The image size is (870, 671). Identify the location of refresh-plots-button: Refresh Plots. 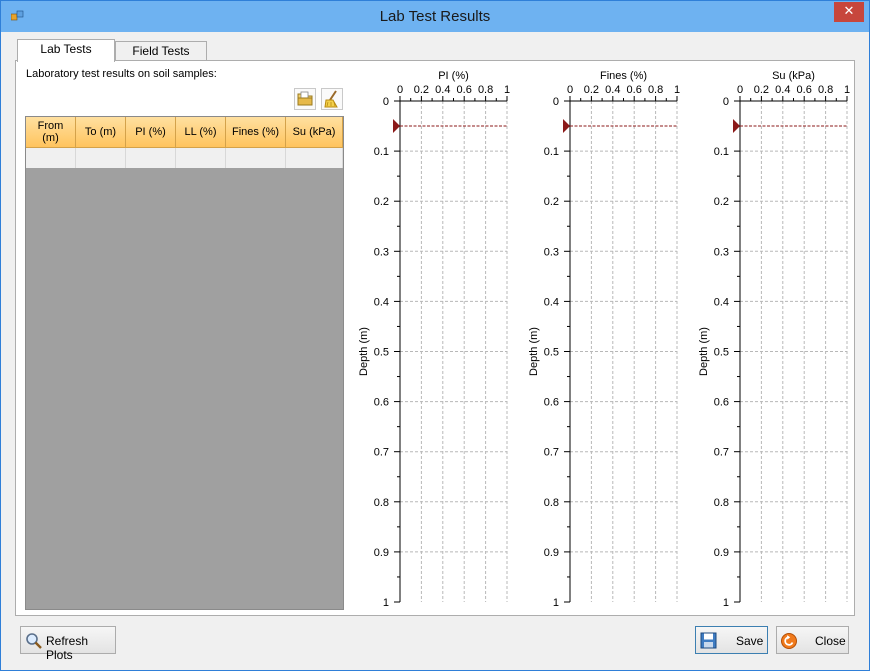
(68, 644).